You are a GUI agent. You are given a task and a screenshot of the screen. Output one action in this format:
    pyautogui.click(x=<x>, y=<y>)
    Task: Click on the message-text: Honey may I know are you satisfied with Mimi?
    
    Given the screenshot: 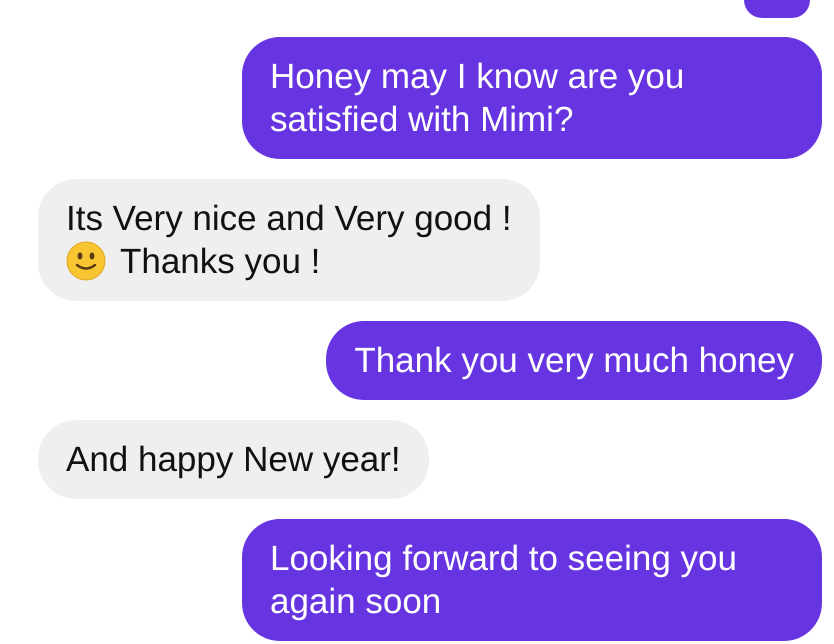 What is the action you would take?
    pyautogui.click(x=477, y=98)
    